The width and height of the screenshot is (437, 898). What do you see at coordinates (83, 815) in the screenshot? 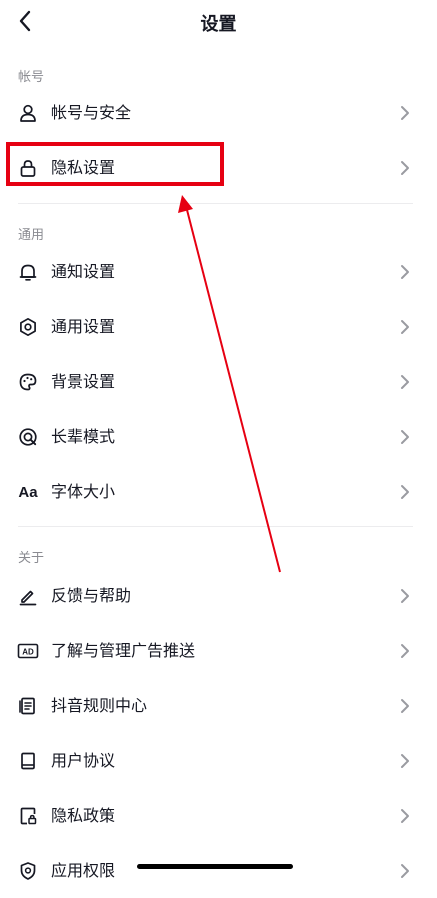
I see `item-label: 隐私政策` at bounding box center [83, 815].